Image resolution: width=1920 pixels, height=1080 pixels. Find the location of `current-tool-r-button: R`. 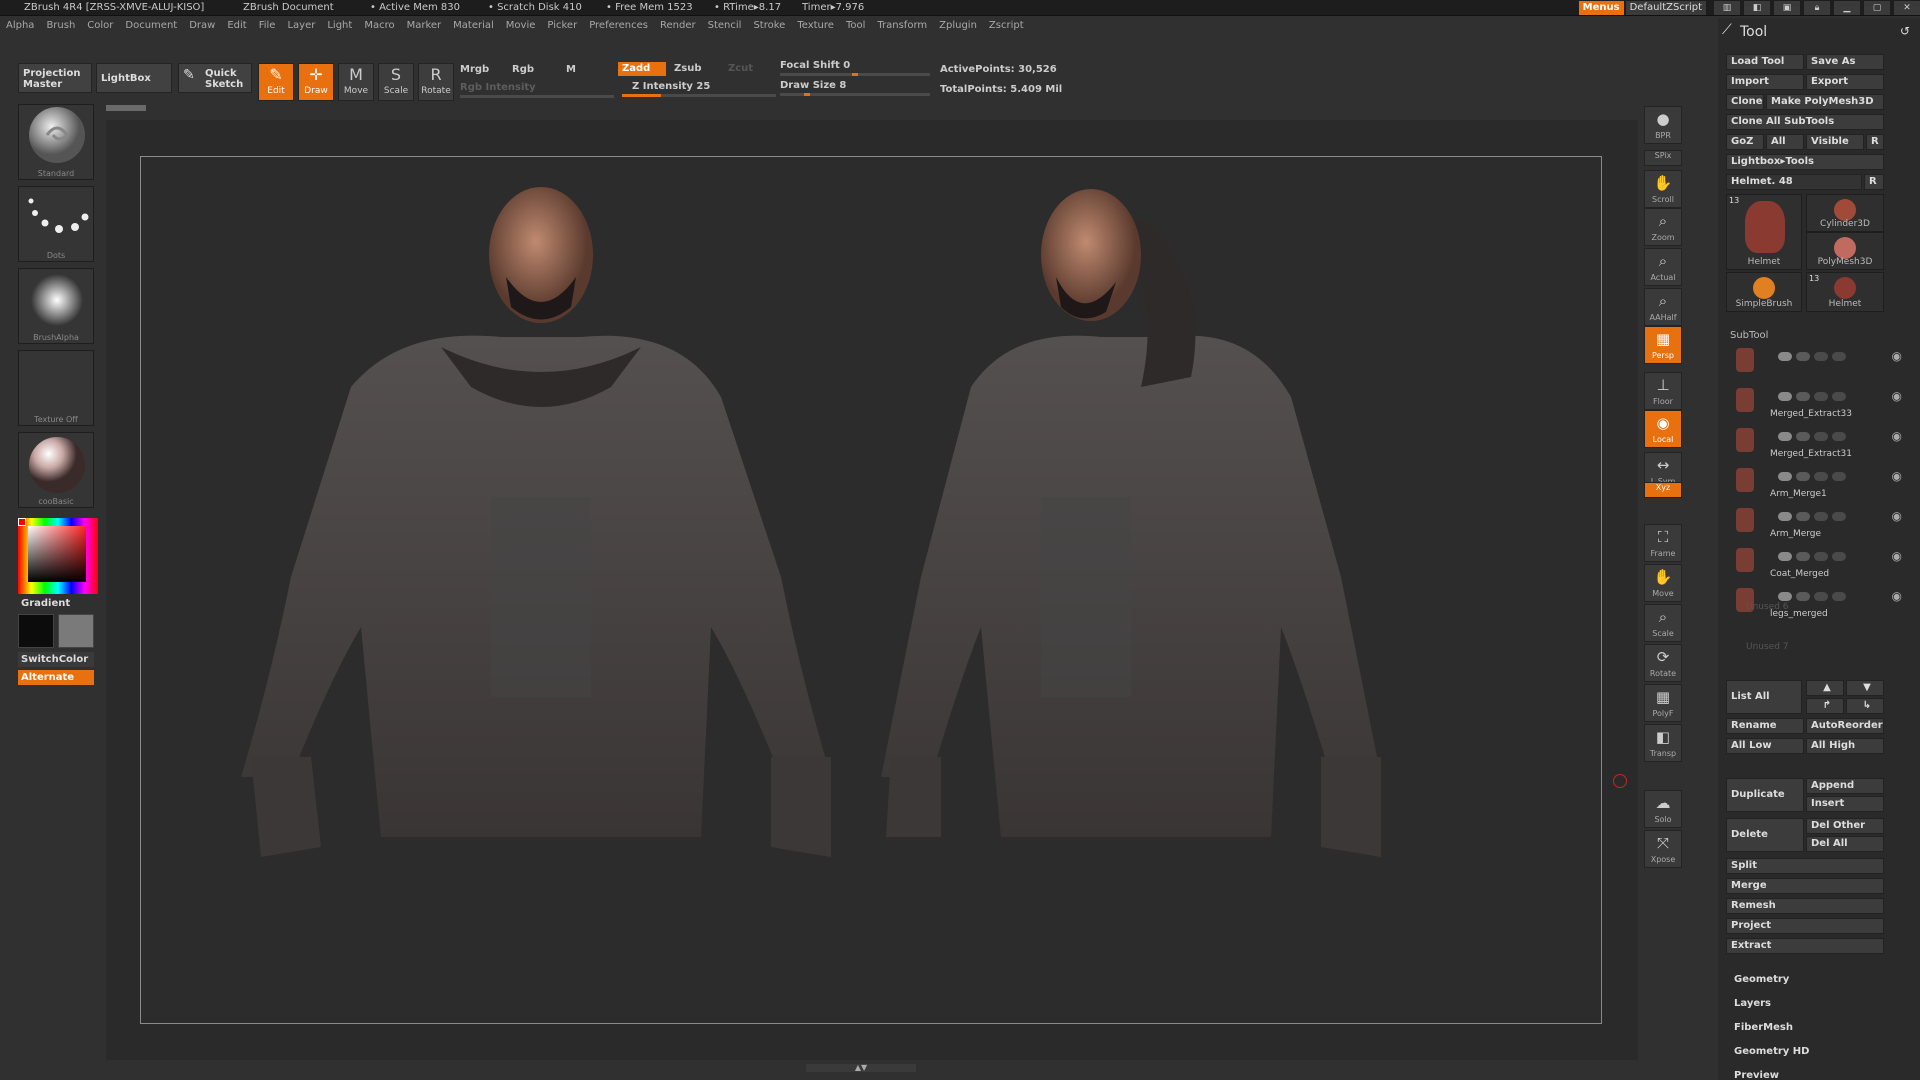

current-tool-r-button: R is located at coordinates (1874, 182).